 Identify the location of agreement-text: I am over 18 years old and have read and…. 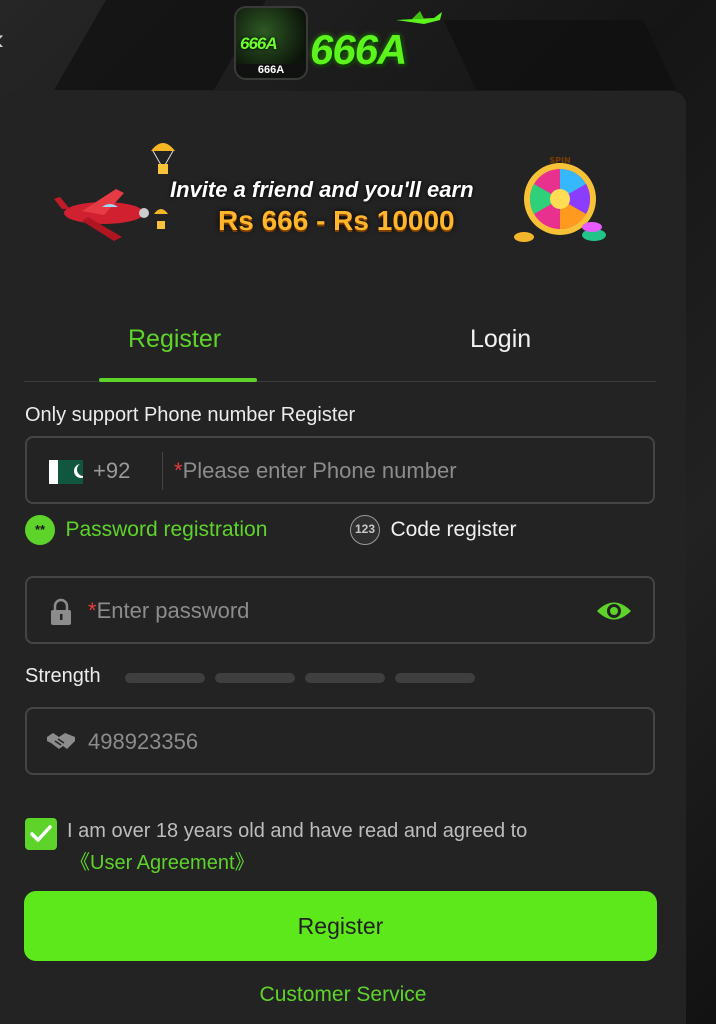
(297, 831).